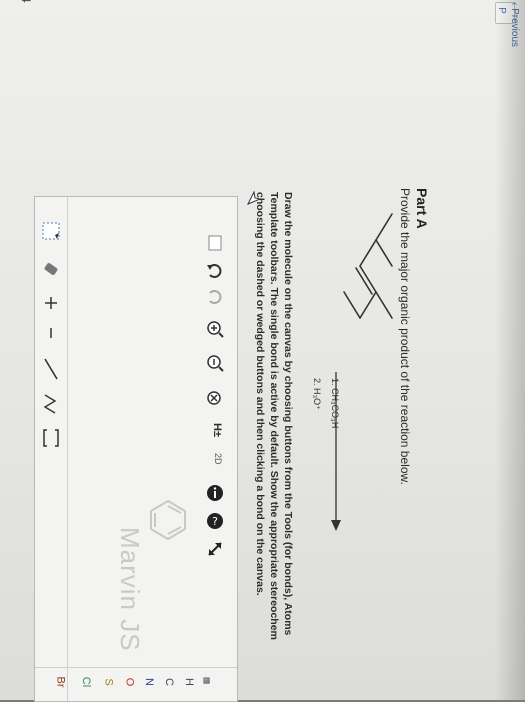  What do you see at coordinates (26, 1) in the screenshot?
I see `question-number: 4` at bounding box center [26, 1].